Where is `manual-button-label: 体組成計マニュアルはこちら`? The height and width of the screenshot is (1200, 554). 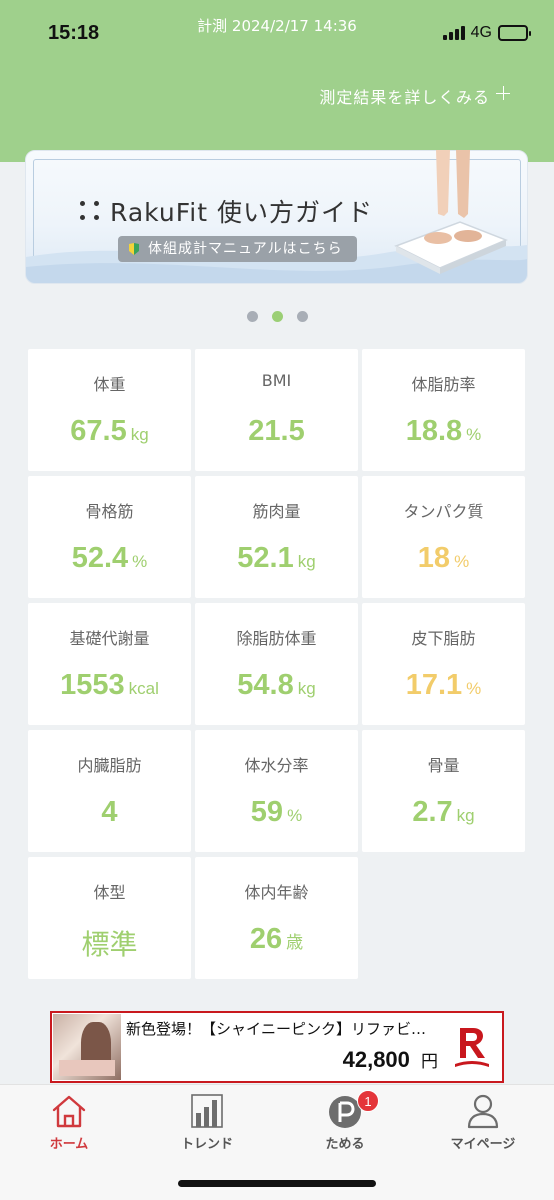
manual-button-label: 体組成計マニュアルはこちら is located at coordinates (245, 249).